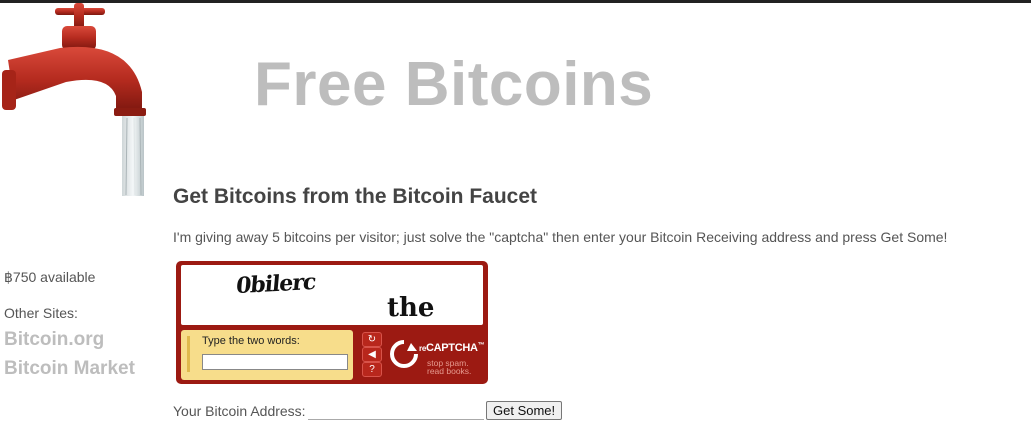 The height and width of the screenshot is (431, 1031). What do you see at coordinates (332, 295) in the screenshot?
I see `captcha-image: 0bilerc the` at bounding box center [332, 295].